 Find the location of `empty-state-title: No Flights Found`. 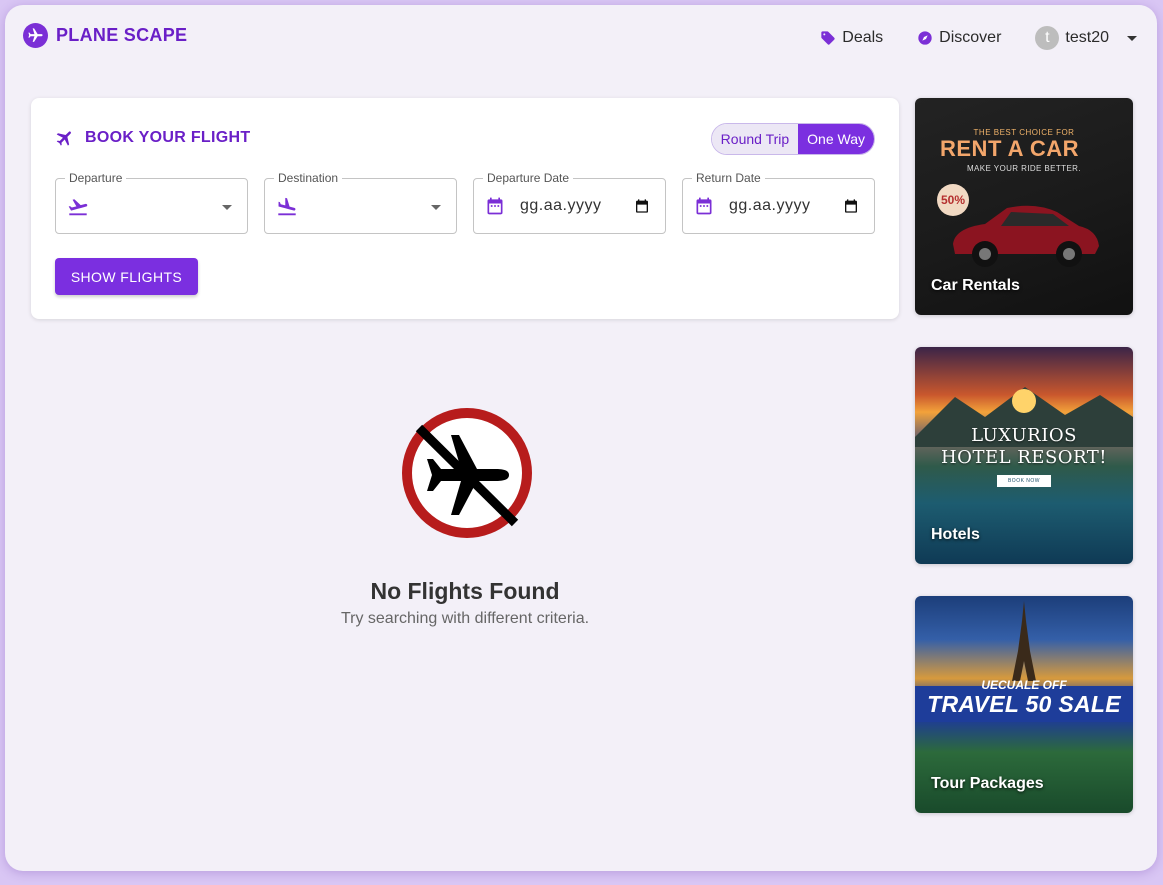

empty-state-title: No Flights Found is located at coordinates (465, 591).